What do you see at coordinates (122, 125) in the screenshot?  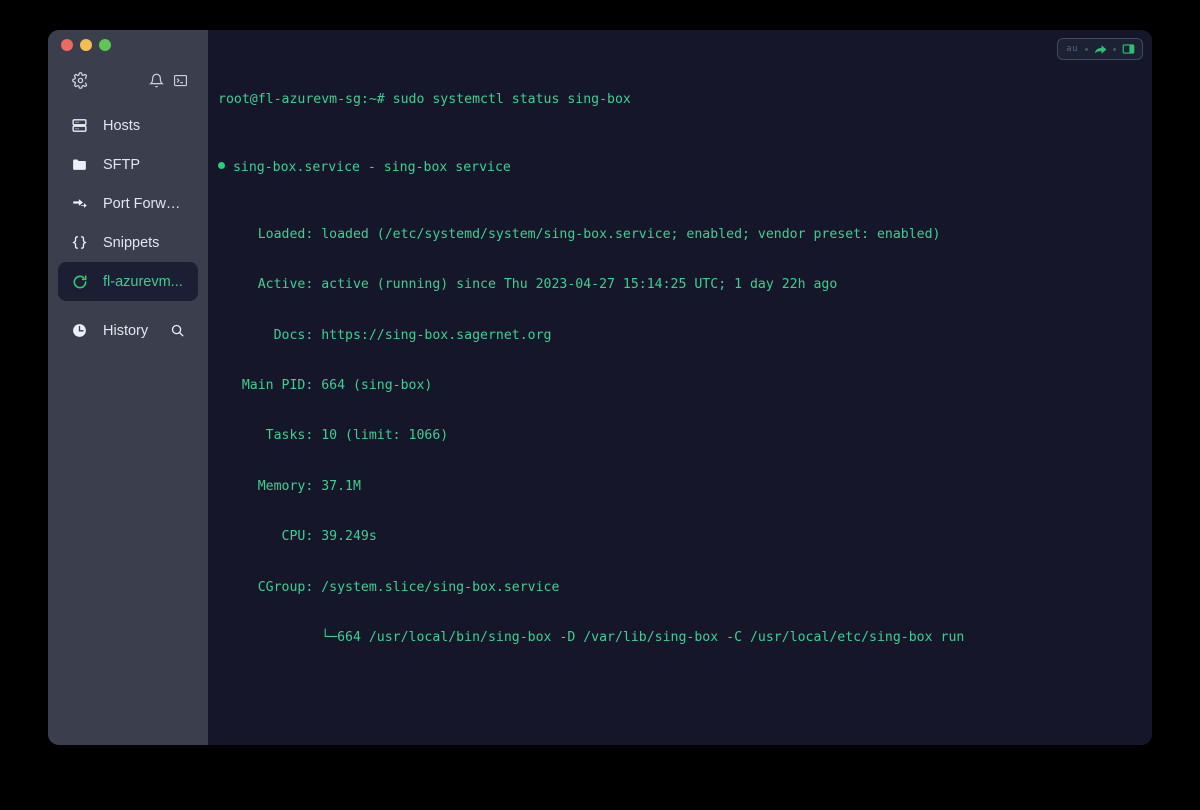 I see `sidebar-item-label: Hosts` at bounding box center [122, 125].